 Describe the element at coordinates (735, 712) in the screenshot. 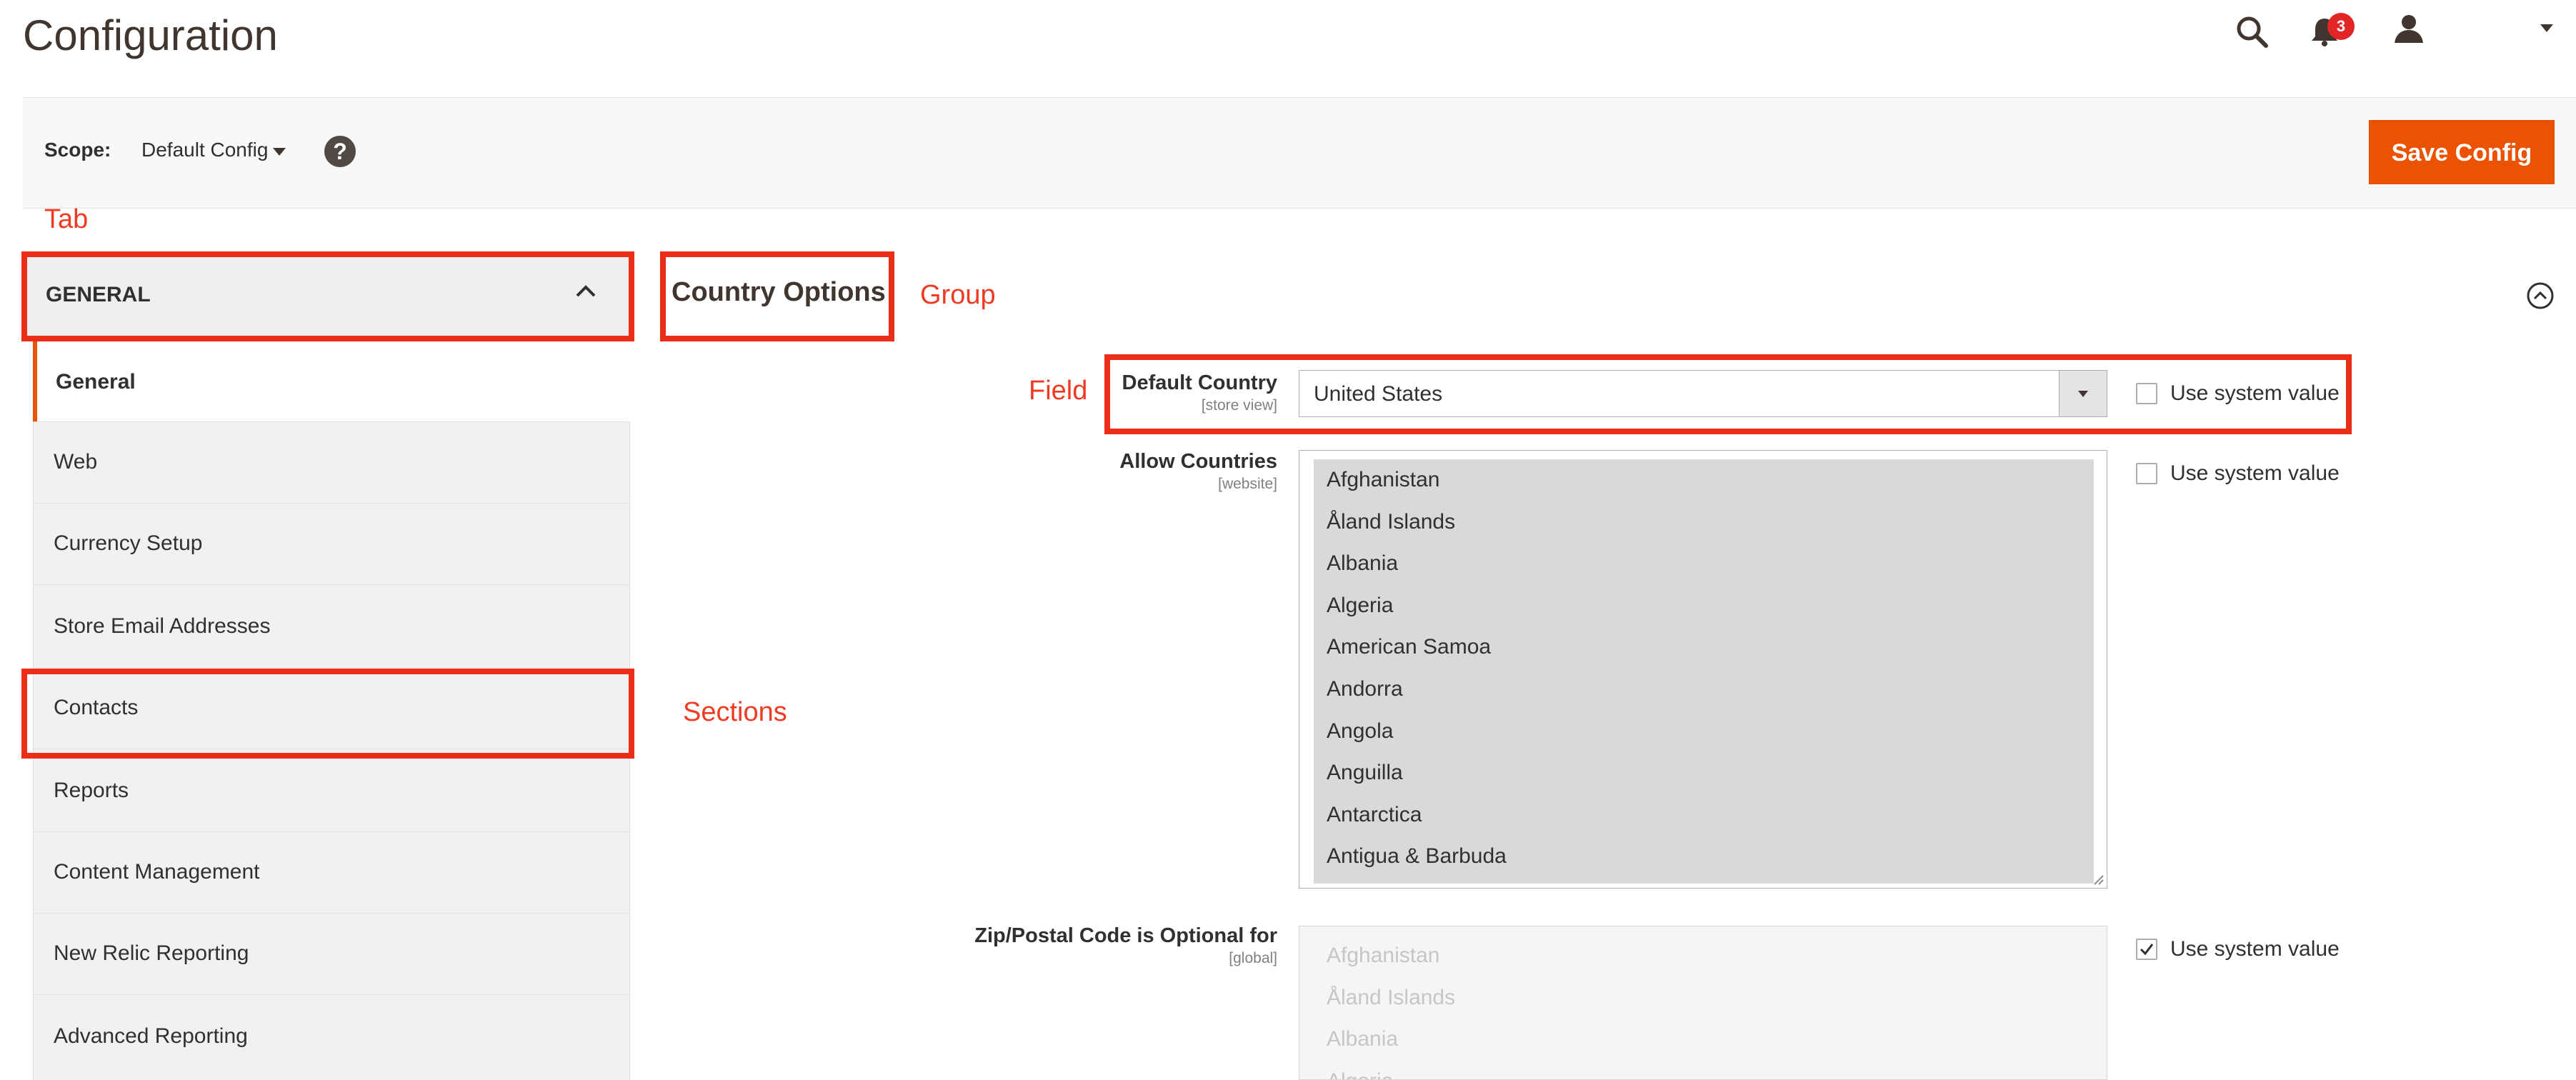

I see `annotation-sections-label: Sections` at that location.